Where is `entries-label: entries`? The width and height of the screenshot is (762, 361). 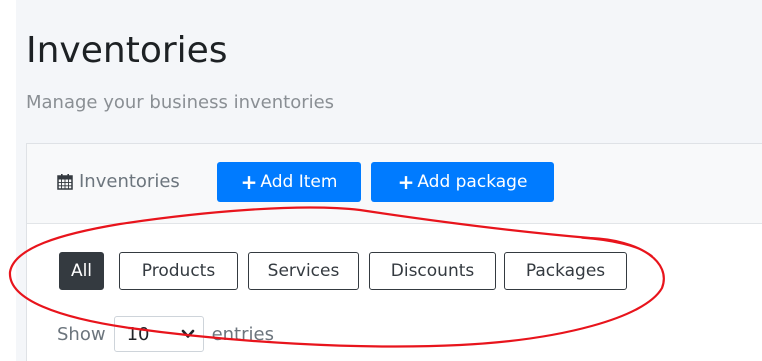
entries-label: entries is located at coordinates (242, 334).